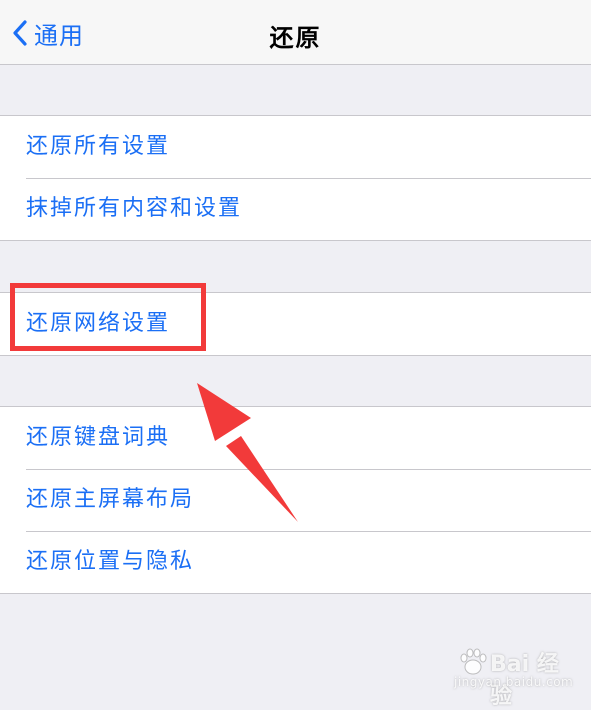  Describe the element at coordinates (295, 209) in the screenshot. I see `erase-all-content-item: 抹掉所有内容和设置` at that location.